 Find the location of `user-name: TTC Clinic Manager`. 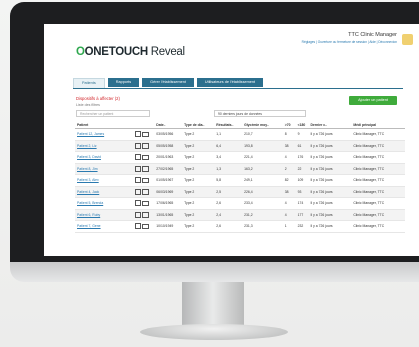

user-name: TTC Clinic Manager is located at coordinates (372, 35).